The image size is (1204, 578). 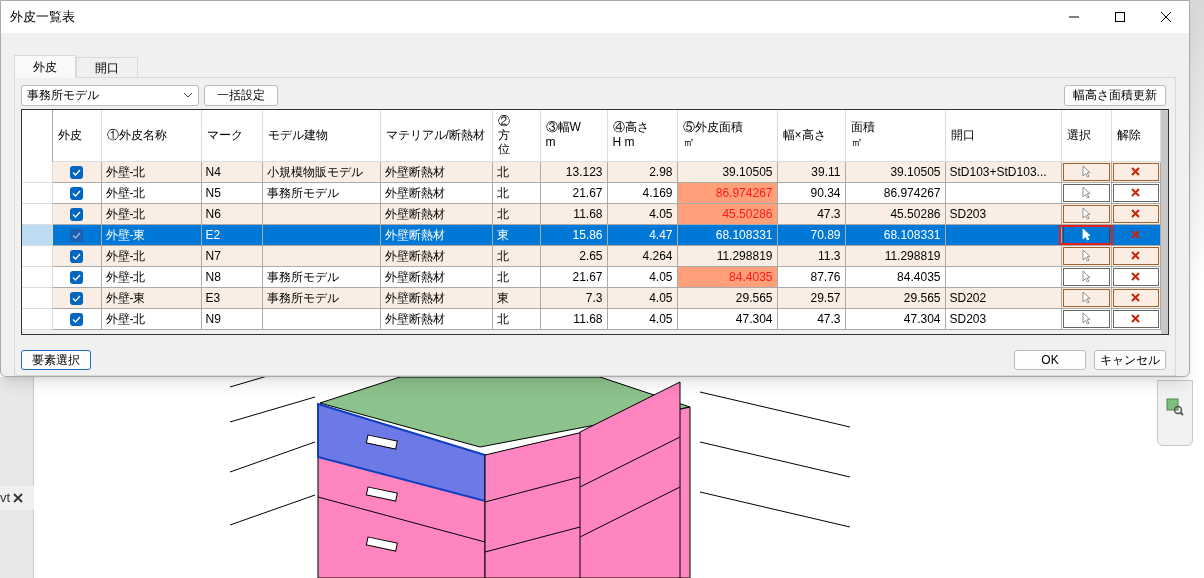 What do you see at coordinates (862, 128) in the screenshot?
I see `column-header: 面積` at bounding box center [862, 128].